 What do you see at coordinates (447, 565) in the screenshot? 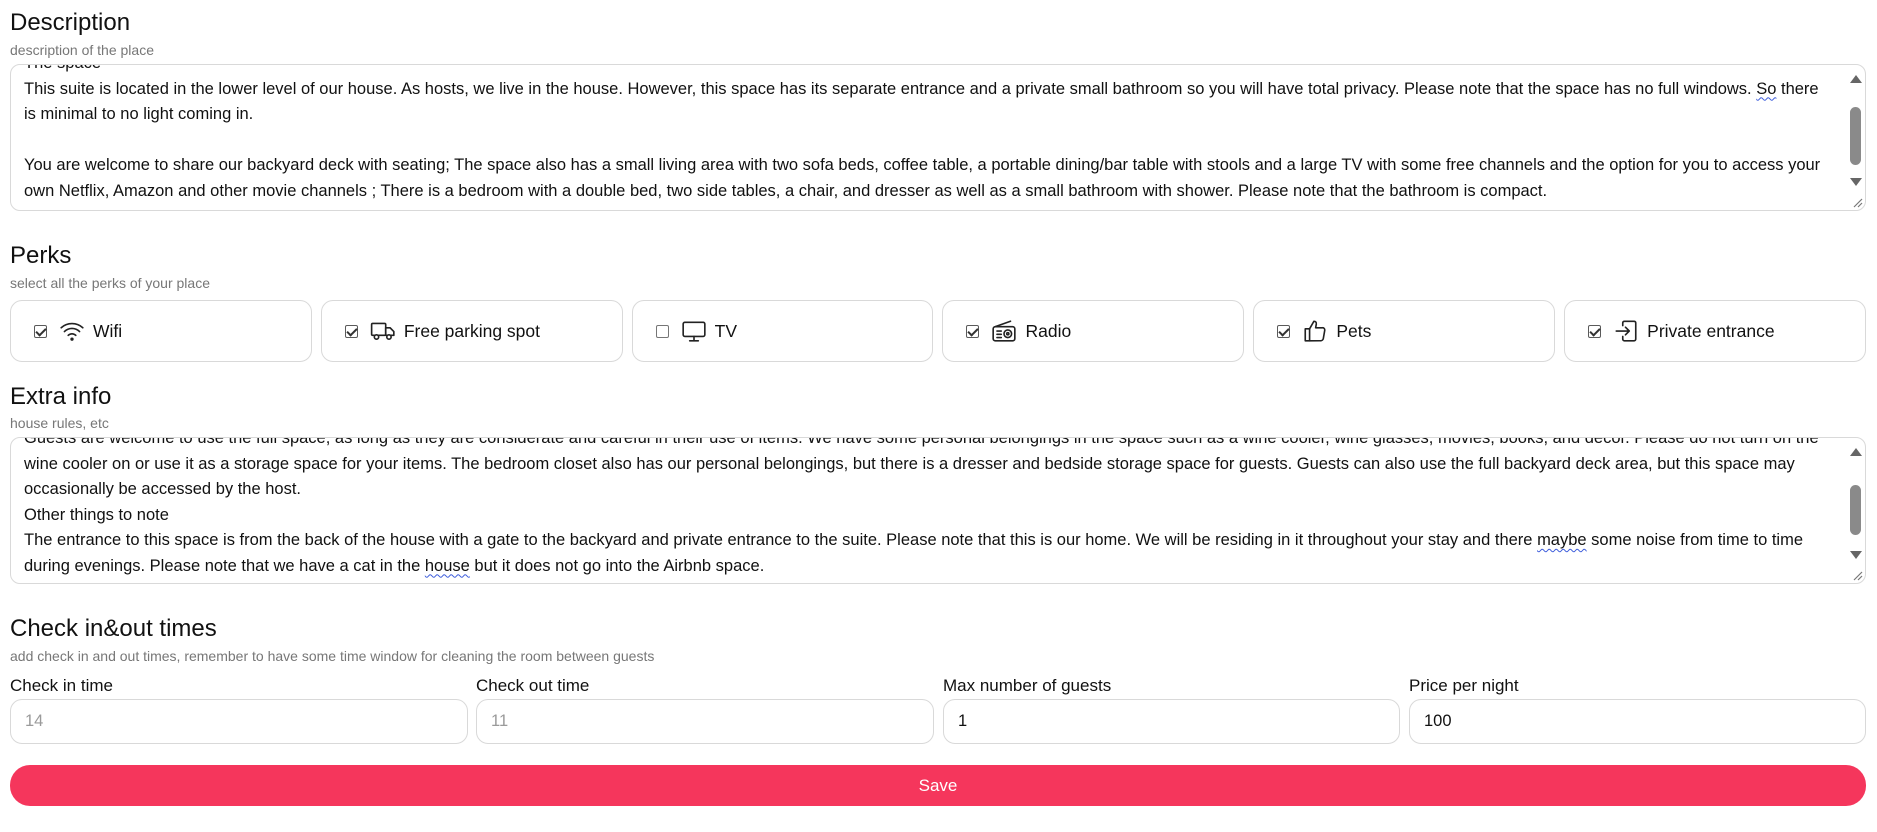
I see `spellcheck-flag: house` at bounding box center [447, 565].